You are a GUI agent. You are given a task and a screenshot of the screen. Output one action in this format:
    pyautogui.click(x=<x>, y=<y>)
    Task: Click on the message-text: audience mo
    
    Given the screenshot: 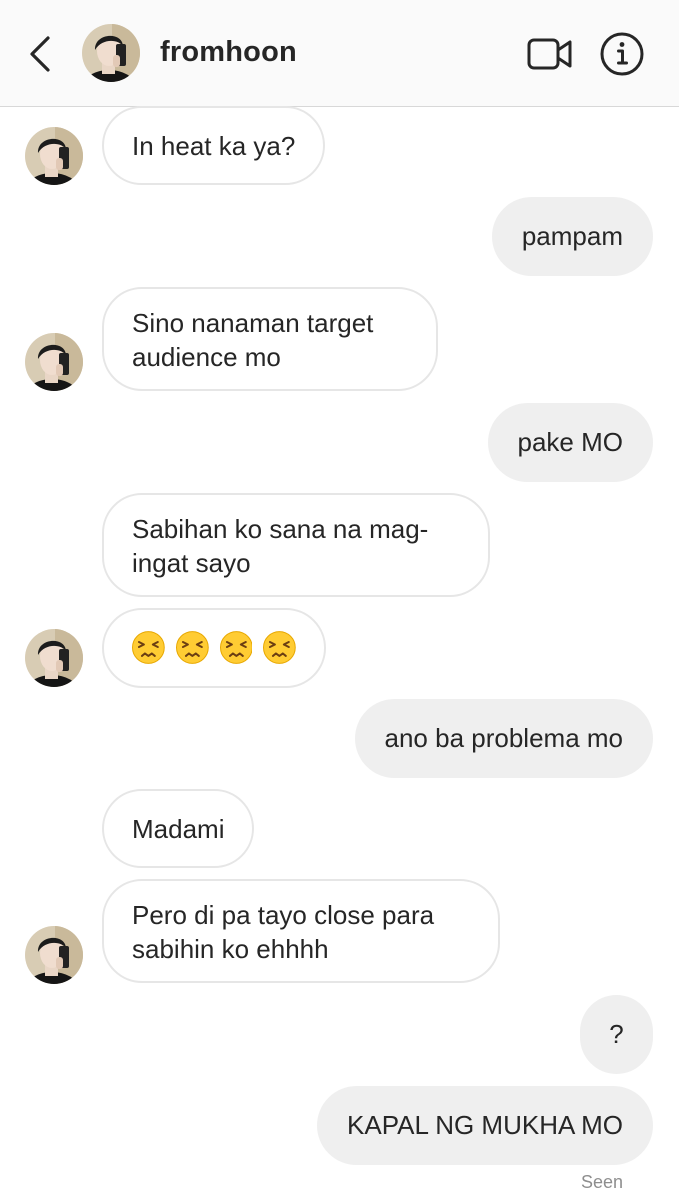 What is the action you would take?
    pyautogui.click(x=206, y=357)
    